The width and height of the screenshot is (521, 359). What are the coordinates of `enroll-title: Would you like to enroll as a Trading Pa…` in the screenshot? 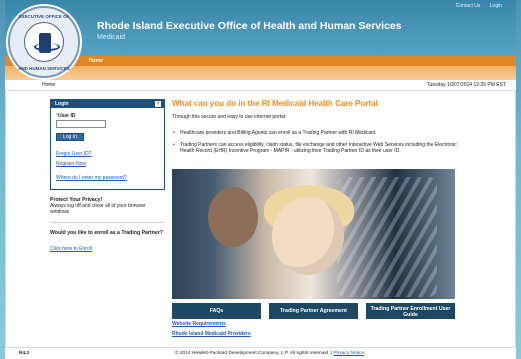 It's located at (106, 233).